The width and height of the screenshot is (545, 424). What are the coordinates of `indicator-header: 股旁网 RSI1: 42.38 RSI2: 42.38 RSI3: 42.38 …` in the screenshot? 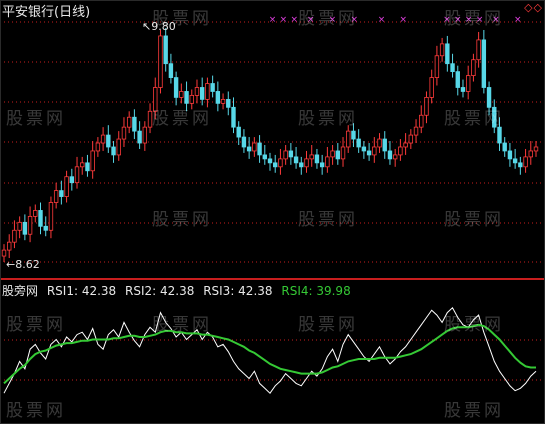 It's located at (179, 290).